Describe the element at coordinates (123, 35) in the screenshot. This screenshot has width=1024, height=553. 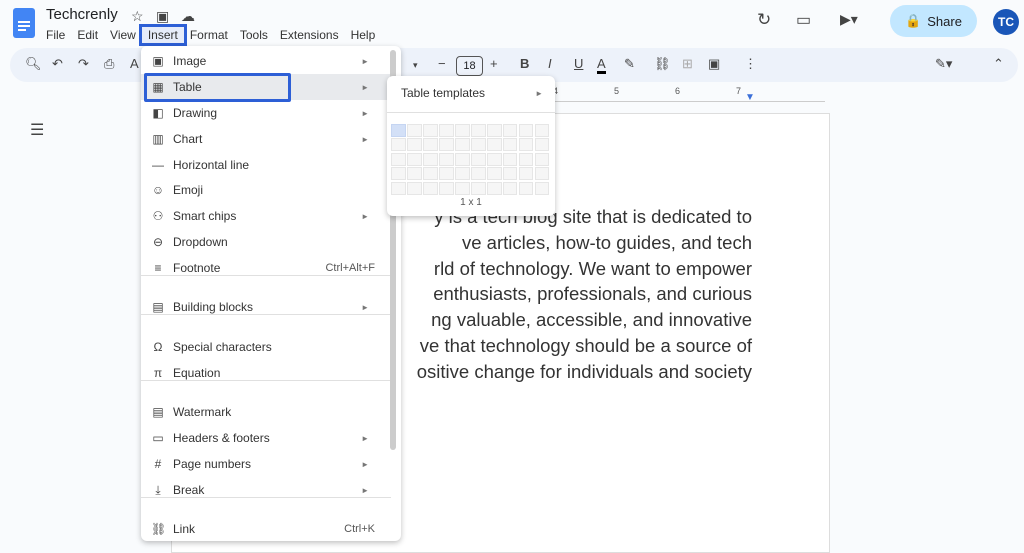
I see `menu-view: View` at that location.